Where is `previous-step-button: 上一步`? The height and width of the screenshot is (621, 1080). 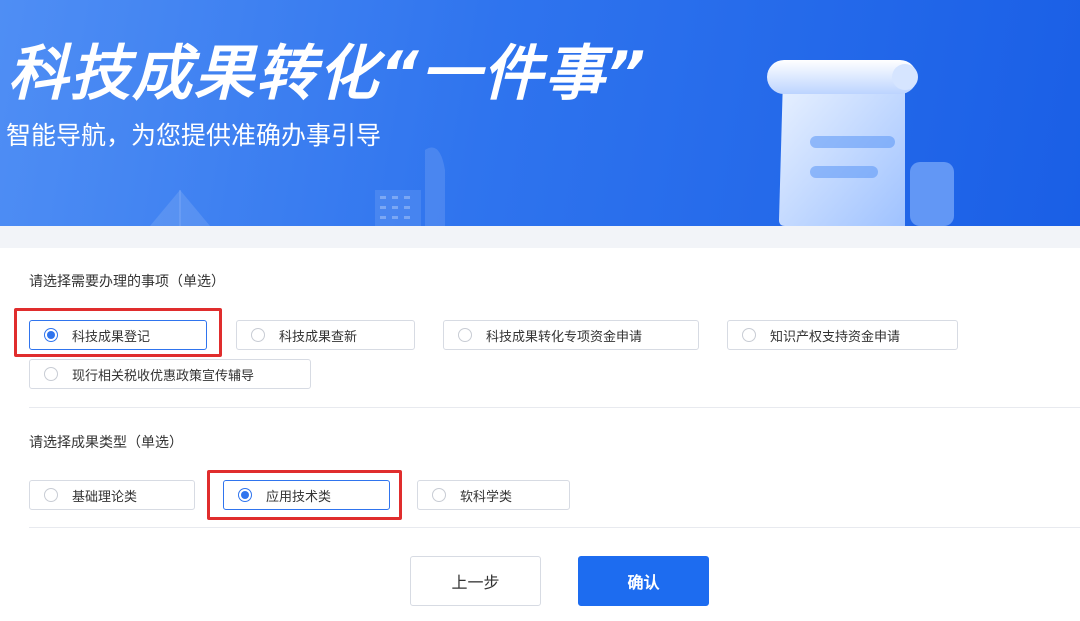
previous-step-button: 上一步 is located at coordinates (475, 581).